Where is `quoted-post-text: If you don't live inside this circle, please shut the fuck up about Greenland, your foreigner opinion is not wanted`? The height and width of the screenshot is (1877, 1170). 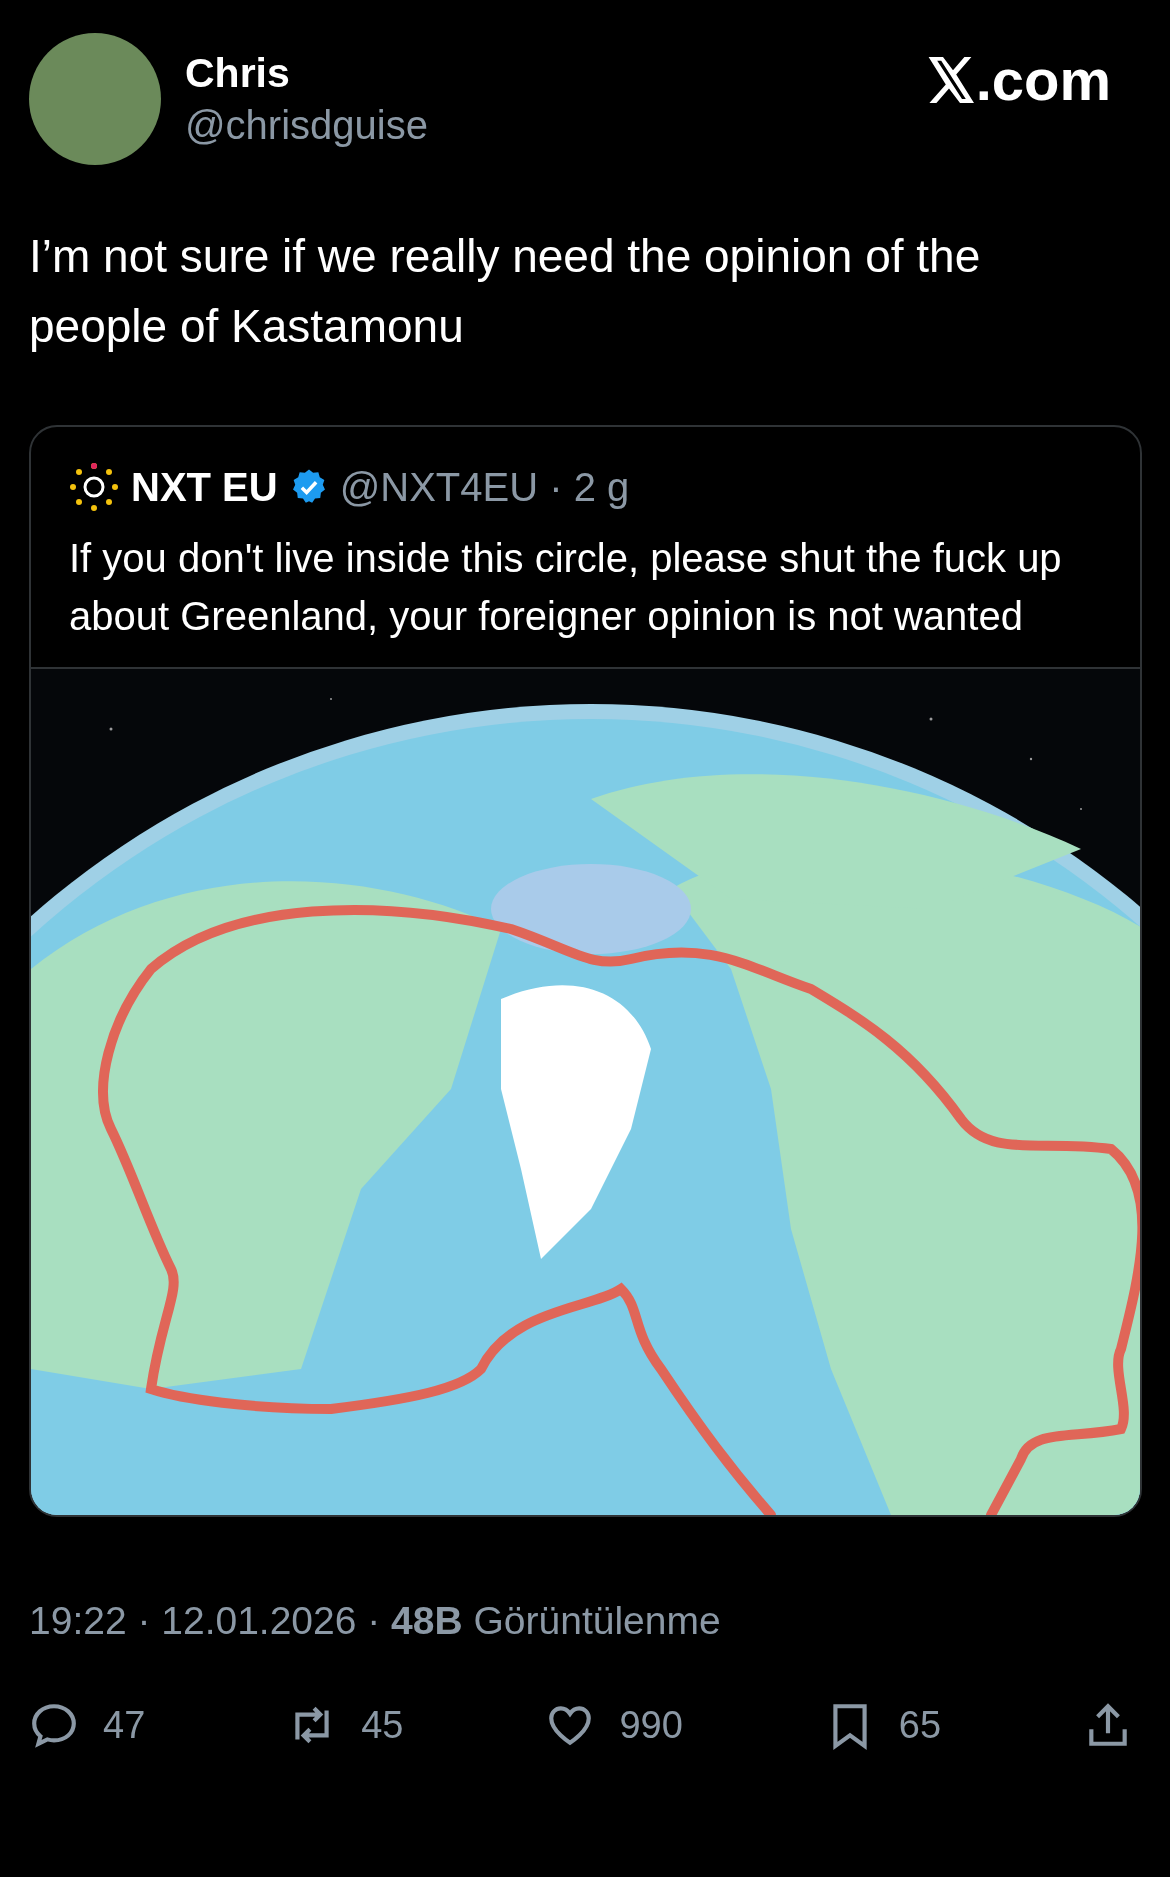
quoted-post-text: If you don't live inside this circle, please shut the fuck up about Greenland, your foreigner opinion is not wanted is located at coordinates (566, 587).